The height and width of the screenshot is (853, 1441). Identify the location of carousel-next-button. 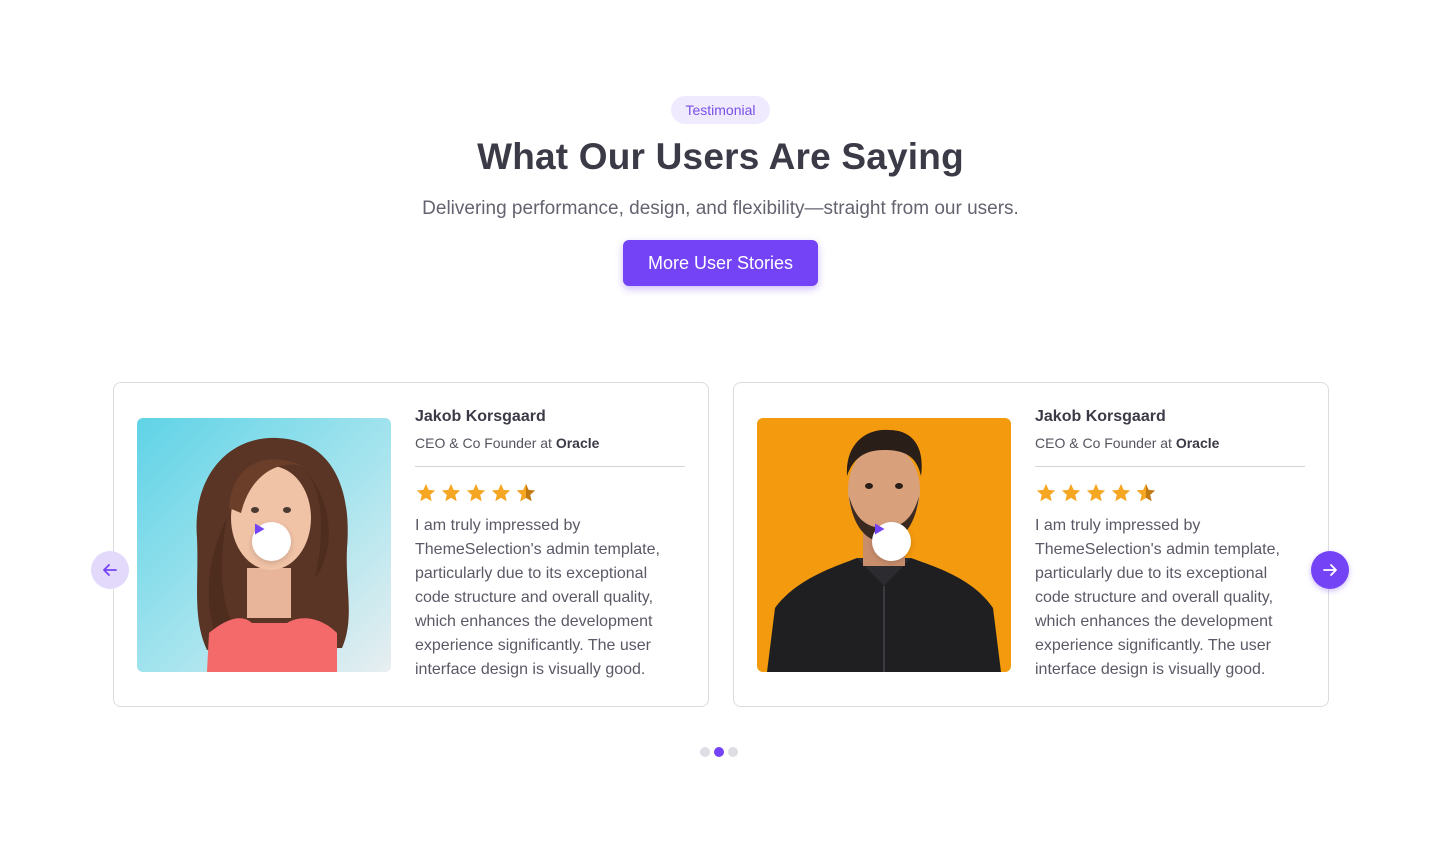
(1330, 570).